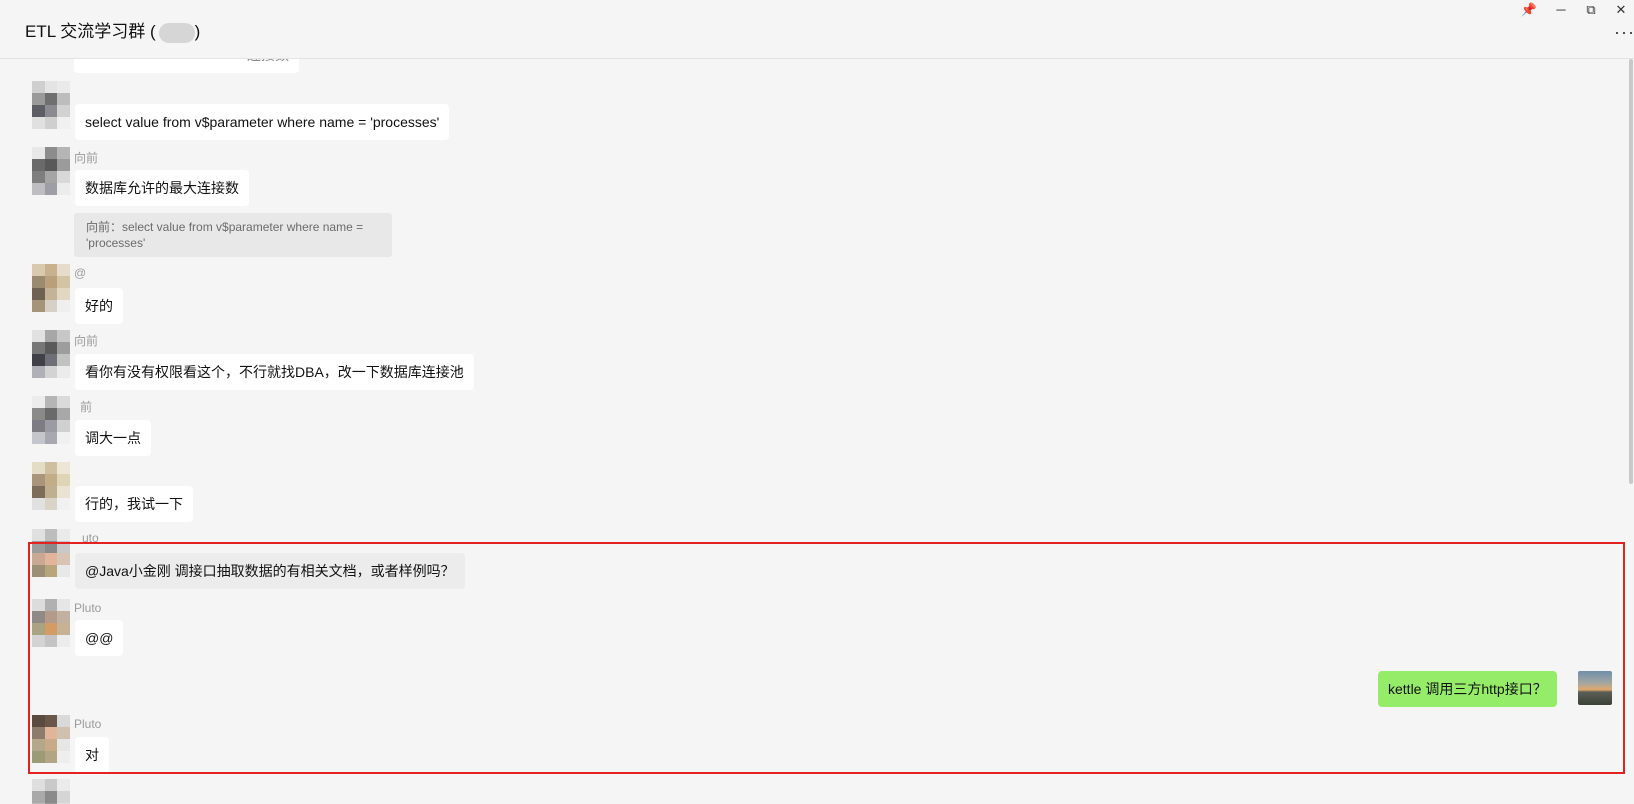 The height and width of the screenshot is (804, 1634). Describe the element at coordinates (186, 66) in the screenshot. I see `message-bubble-partial: 连接数` at that location.